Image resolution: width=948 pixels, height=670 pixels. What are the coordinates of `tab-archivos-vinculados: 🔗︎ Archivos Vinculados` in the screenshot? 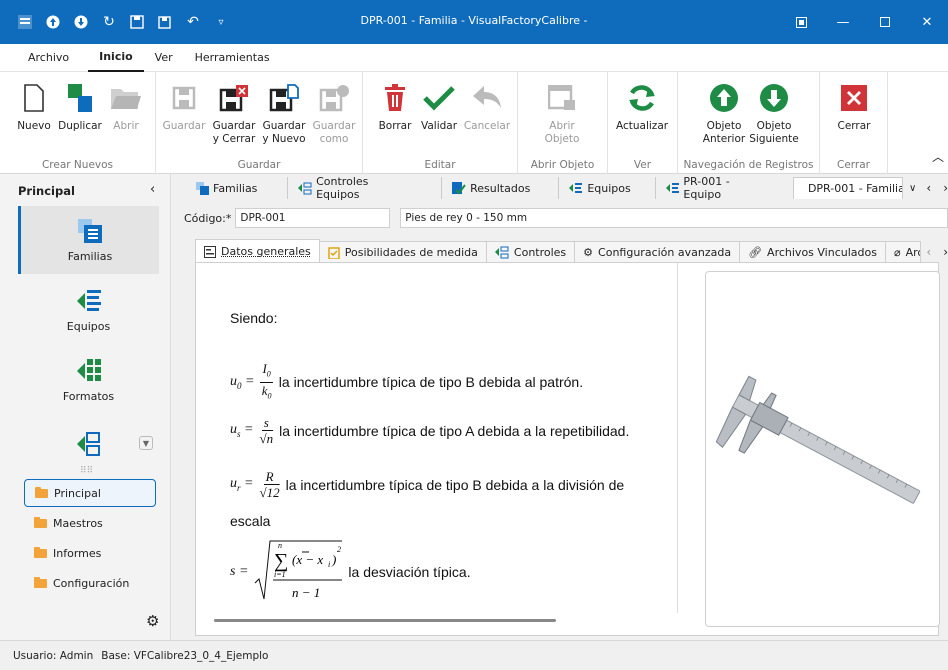 It's located at (812, 252).